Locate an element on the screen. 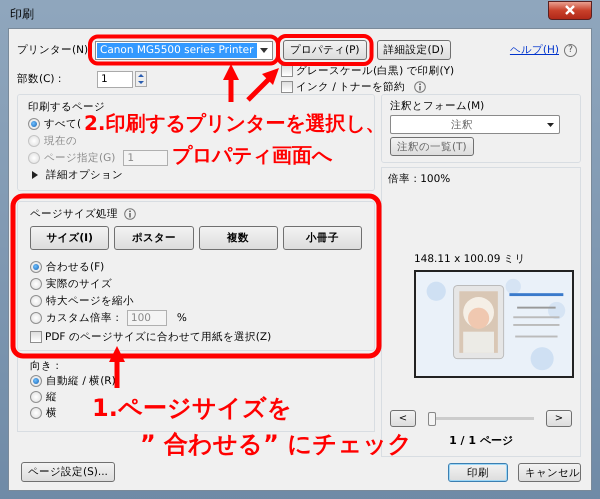  mode-button: サイズ(I) is located at coordinates (70, 238).